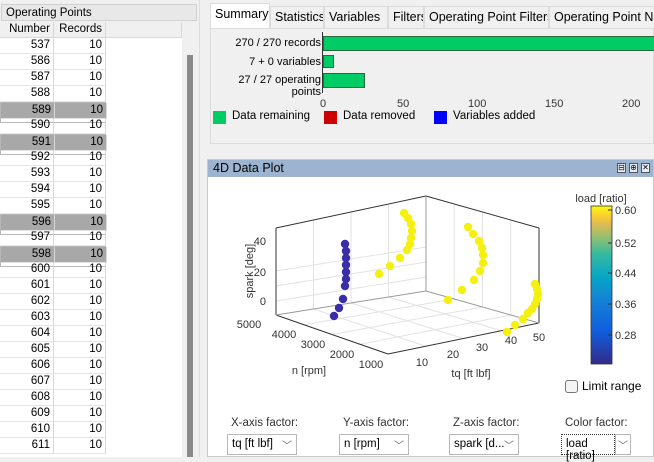 The image size is (654, 462). What do you see at coordinates (612, 386) in the screenshot?
I see `limit-range-label: Limit range` at bounding box center [612, 386].